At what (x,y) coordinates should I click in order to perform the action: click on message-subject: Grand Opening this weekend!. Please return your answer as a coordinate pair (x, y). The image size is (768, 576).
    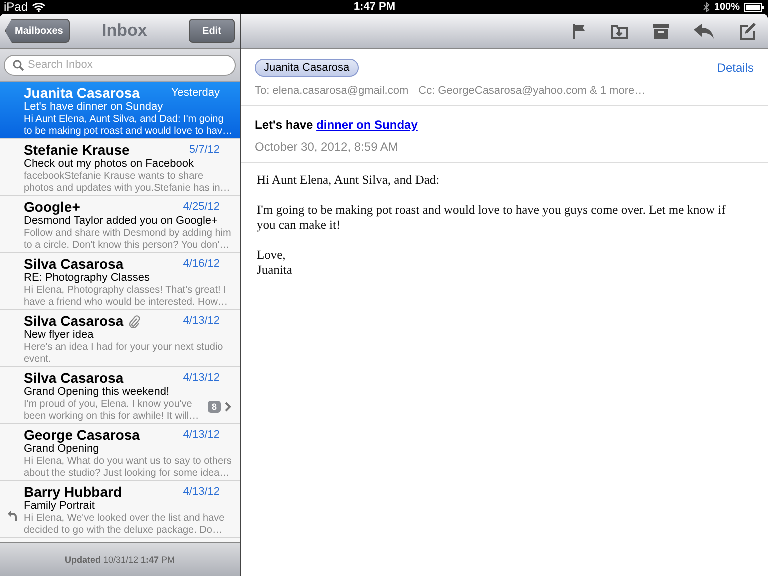
    Looking at the image, I should click on (97, 392).